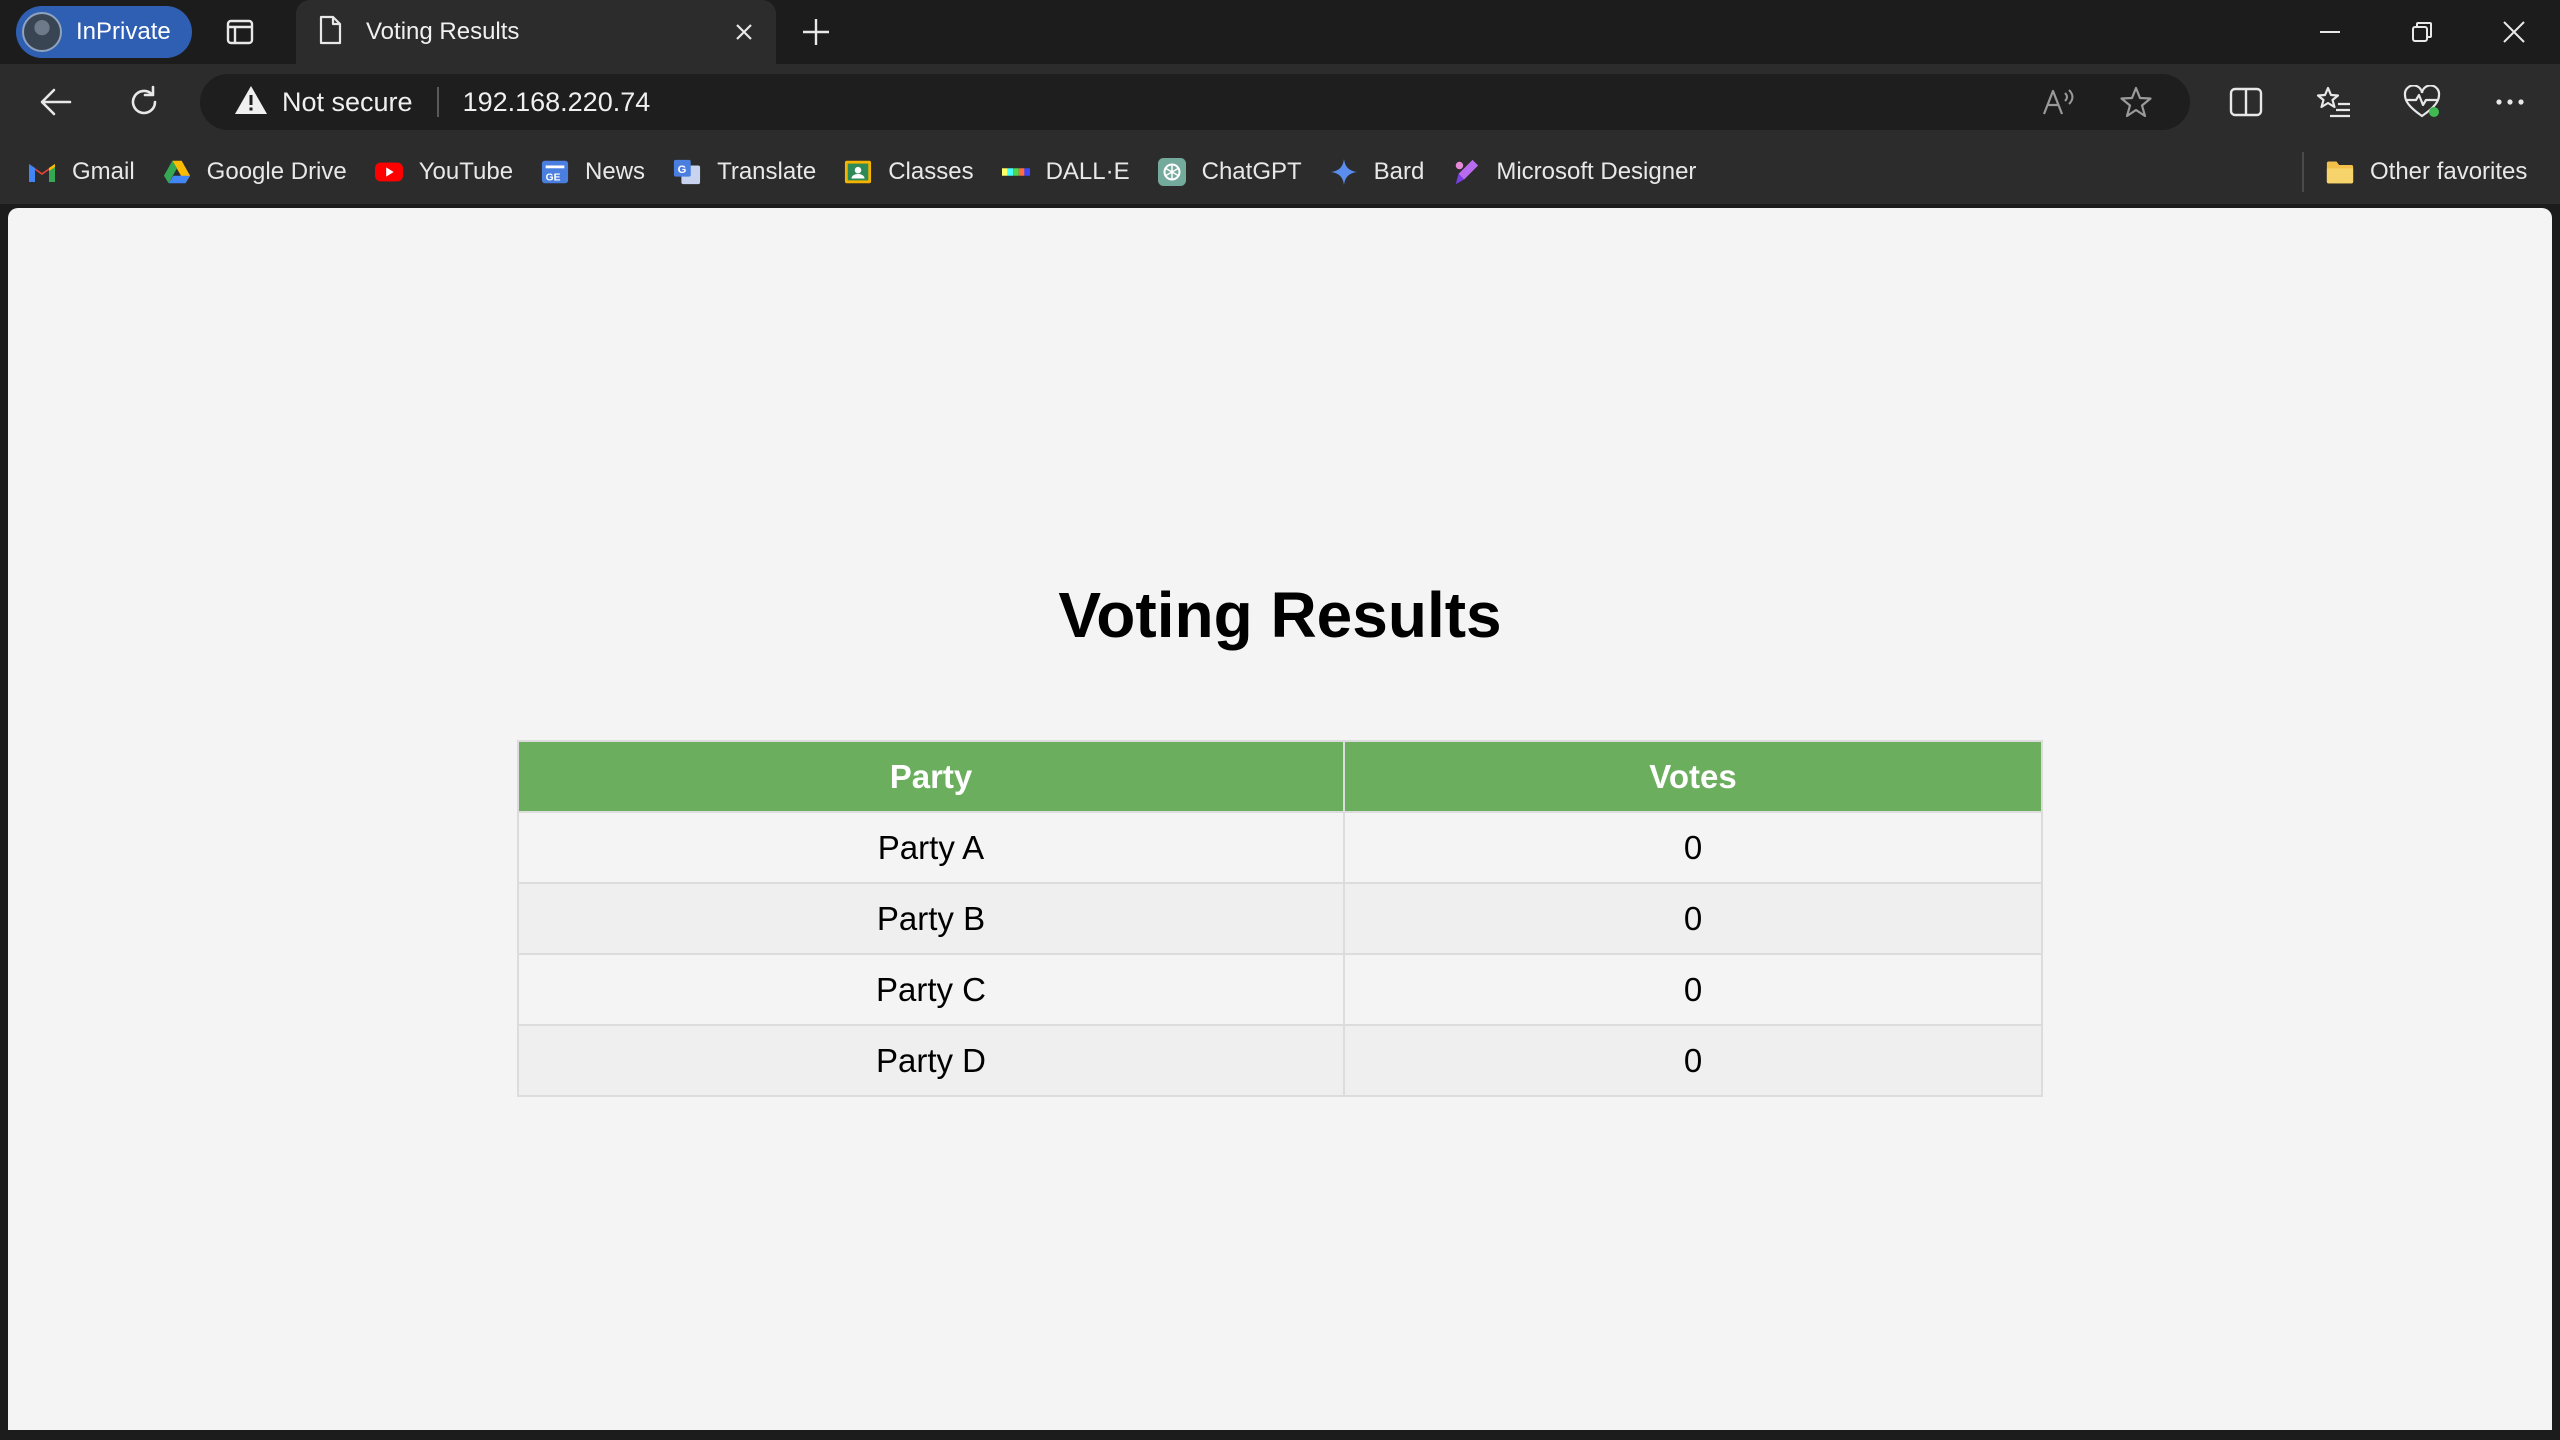 The width and height of the screenshot is (2560, 1440). What do you see at coordinates (858, 172) in the screenshot?
I see `classes-icon` at bounding box center [858, 172].